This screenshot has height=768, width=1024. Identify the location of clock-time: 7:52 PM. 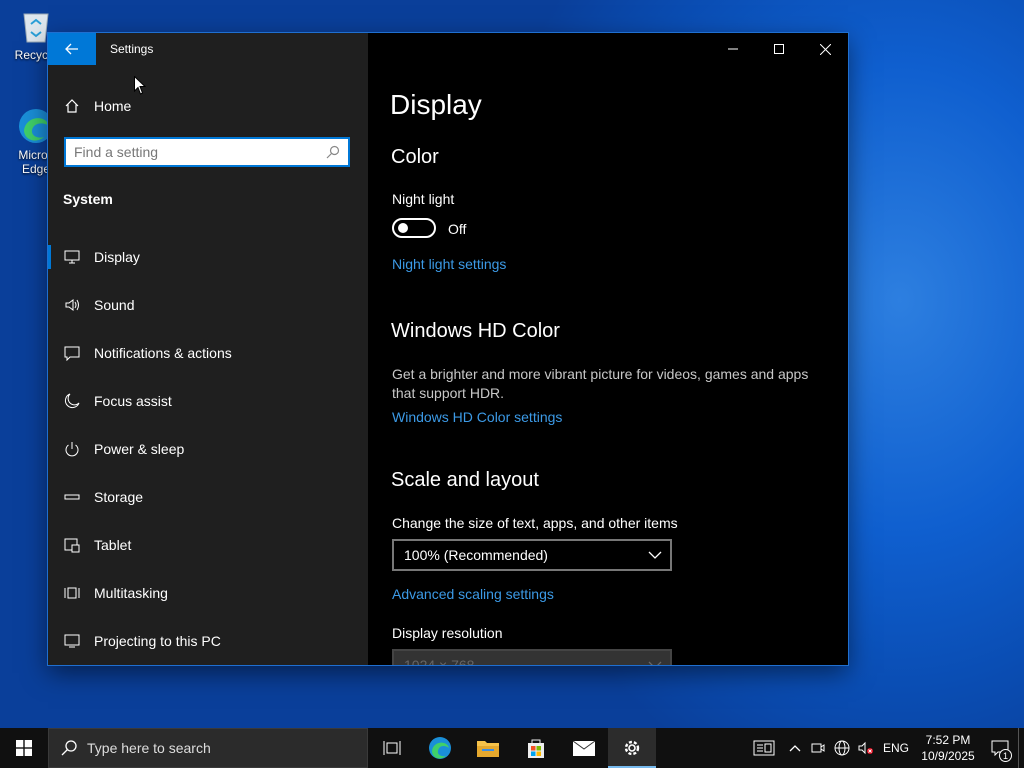
(948, 740).